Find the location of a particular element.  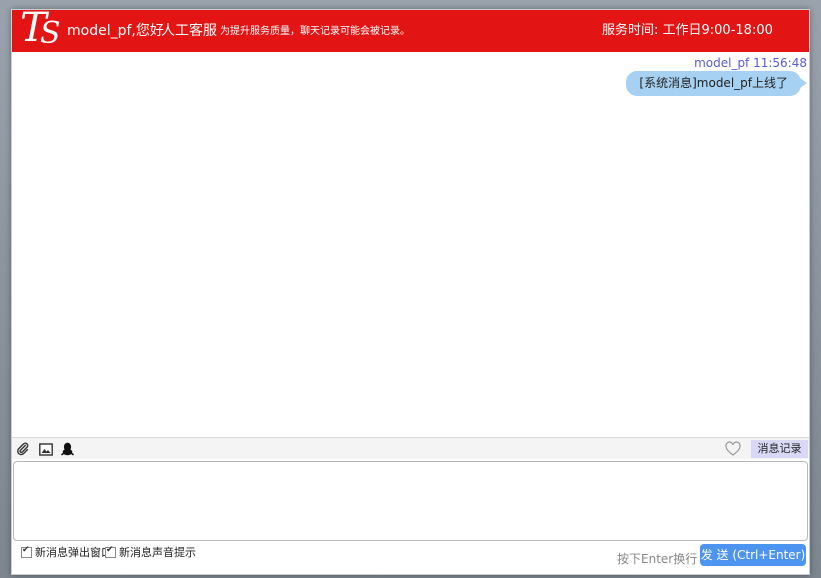

message-input is located at coordinates (410, 501).